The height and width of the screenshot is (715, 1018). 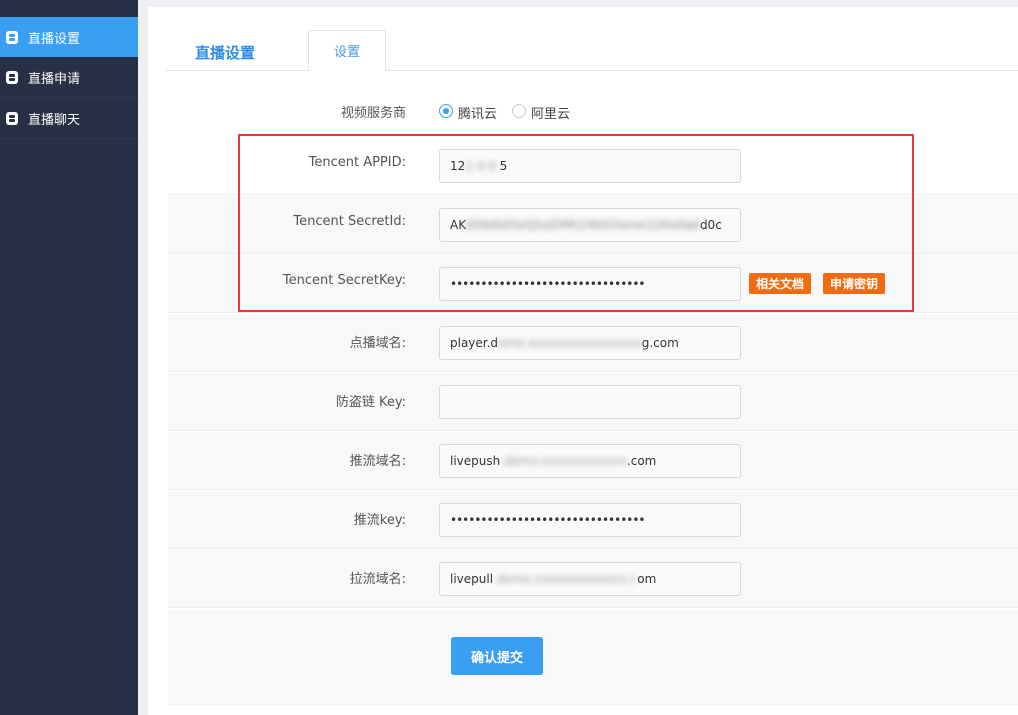 I want to click on sidebar-item-live-chat: 直播聊天, so click(x=69, y=119).